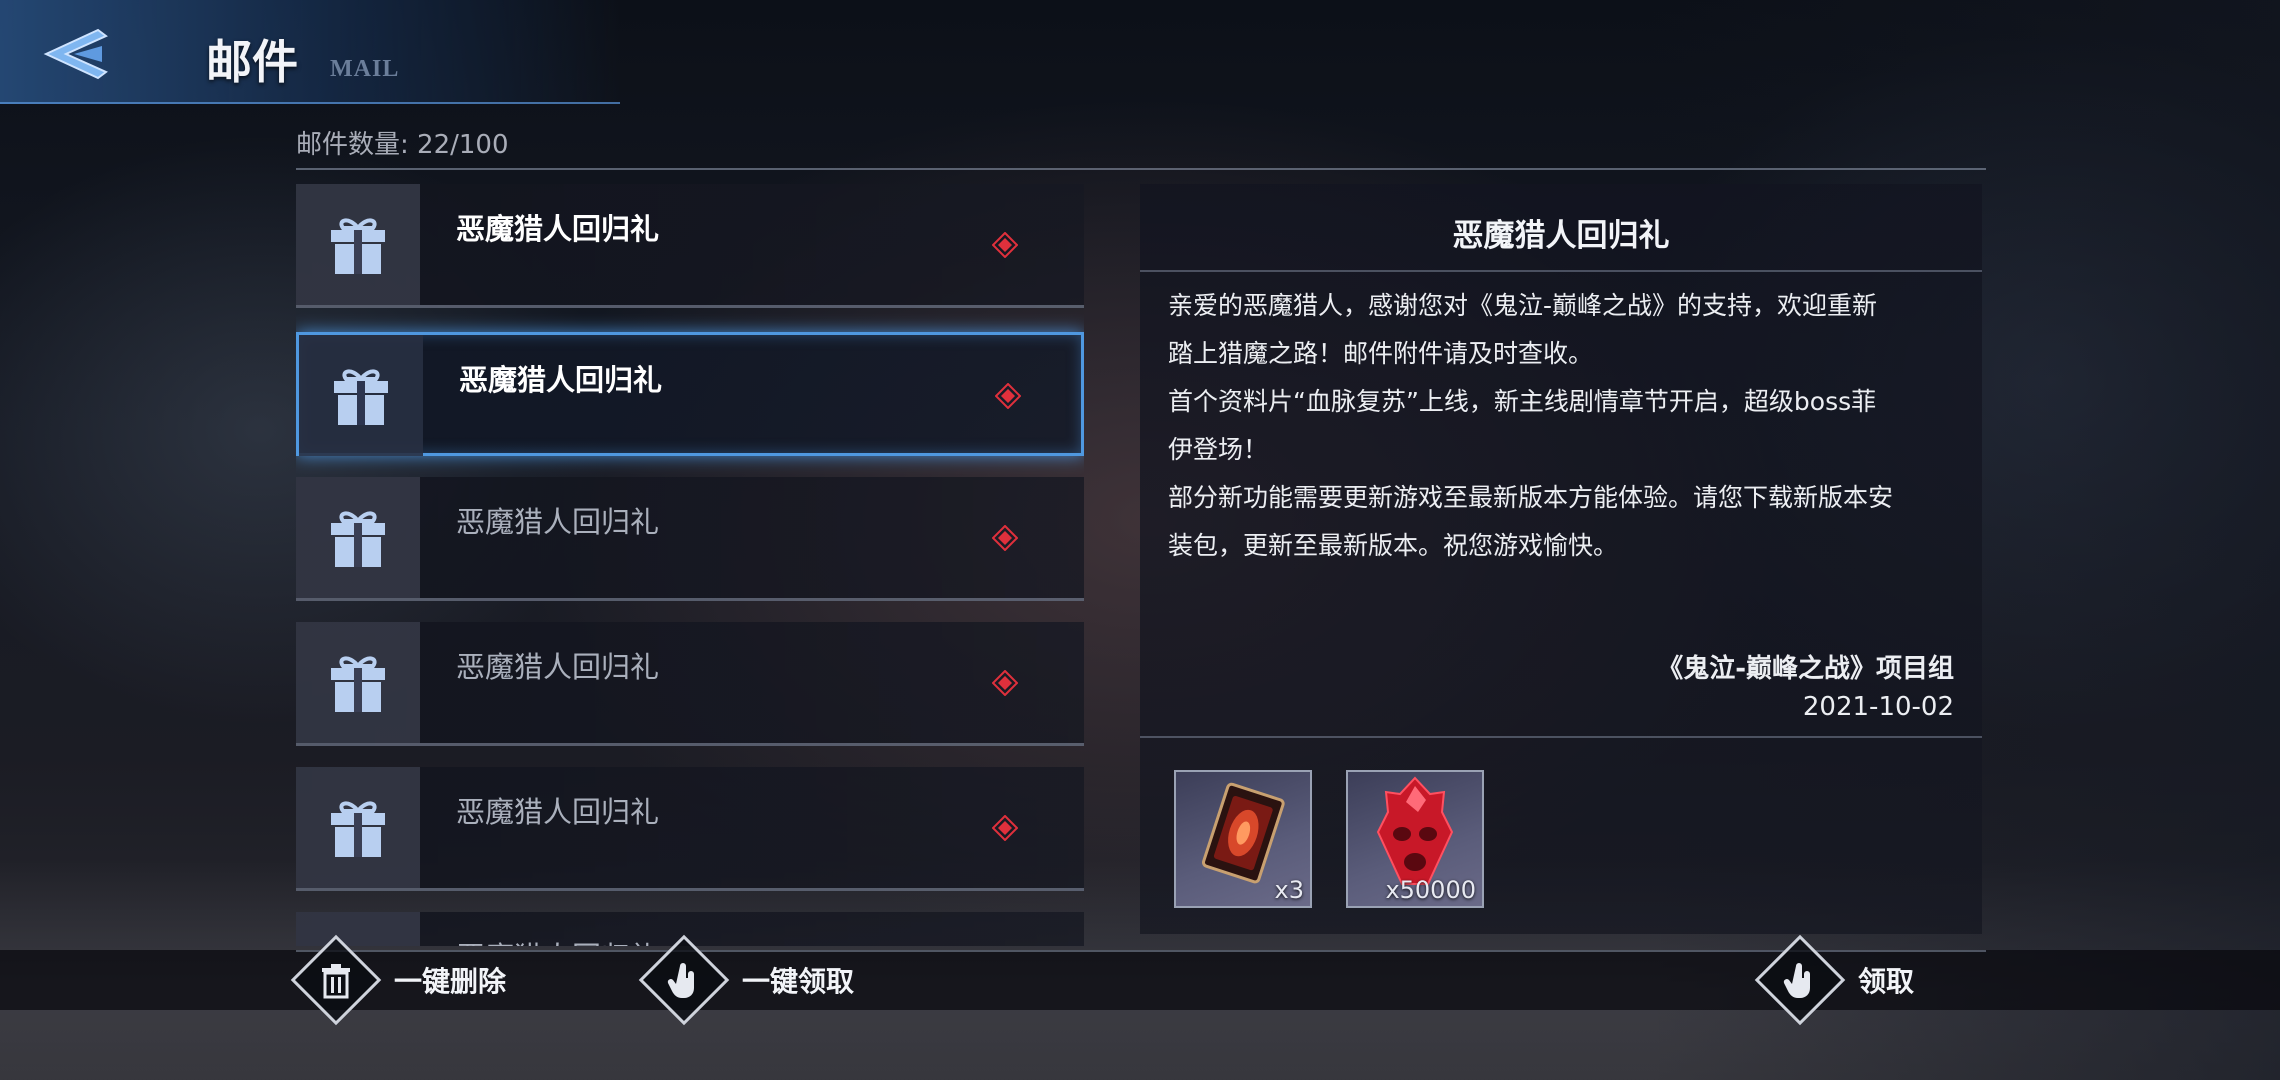 This screenshot has width=2280, height=1080. What do you see at coordinates (450, 981) in the screenshot?
I see `delete-all-label: 一键删除` at bounding box center [450, 981].